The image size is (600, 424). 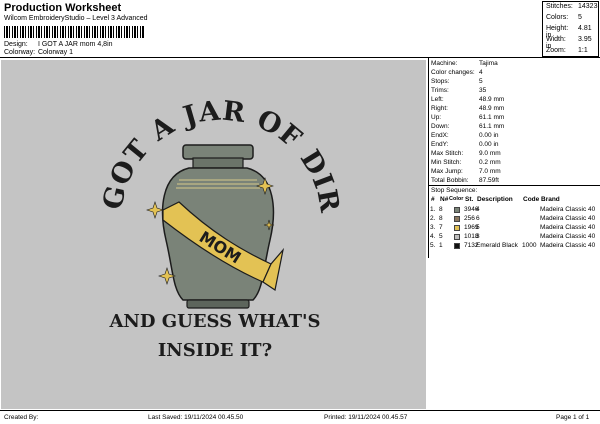 What do you see at coordinates (464, 63) in the screenshot?
I see `info-machine: Machine: Tajima` at bounding box center [464, 63].